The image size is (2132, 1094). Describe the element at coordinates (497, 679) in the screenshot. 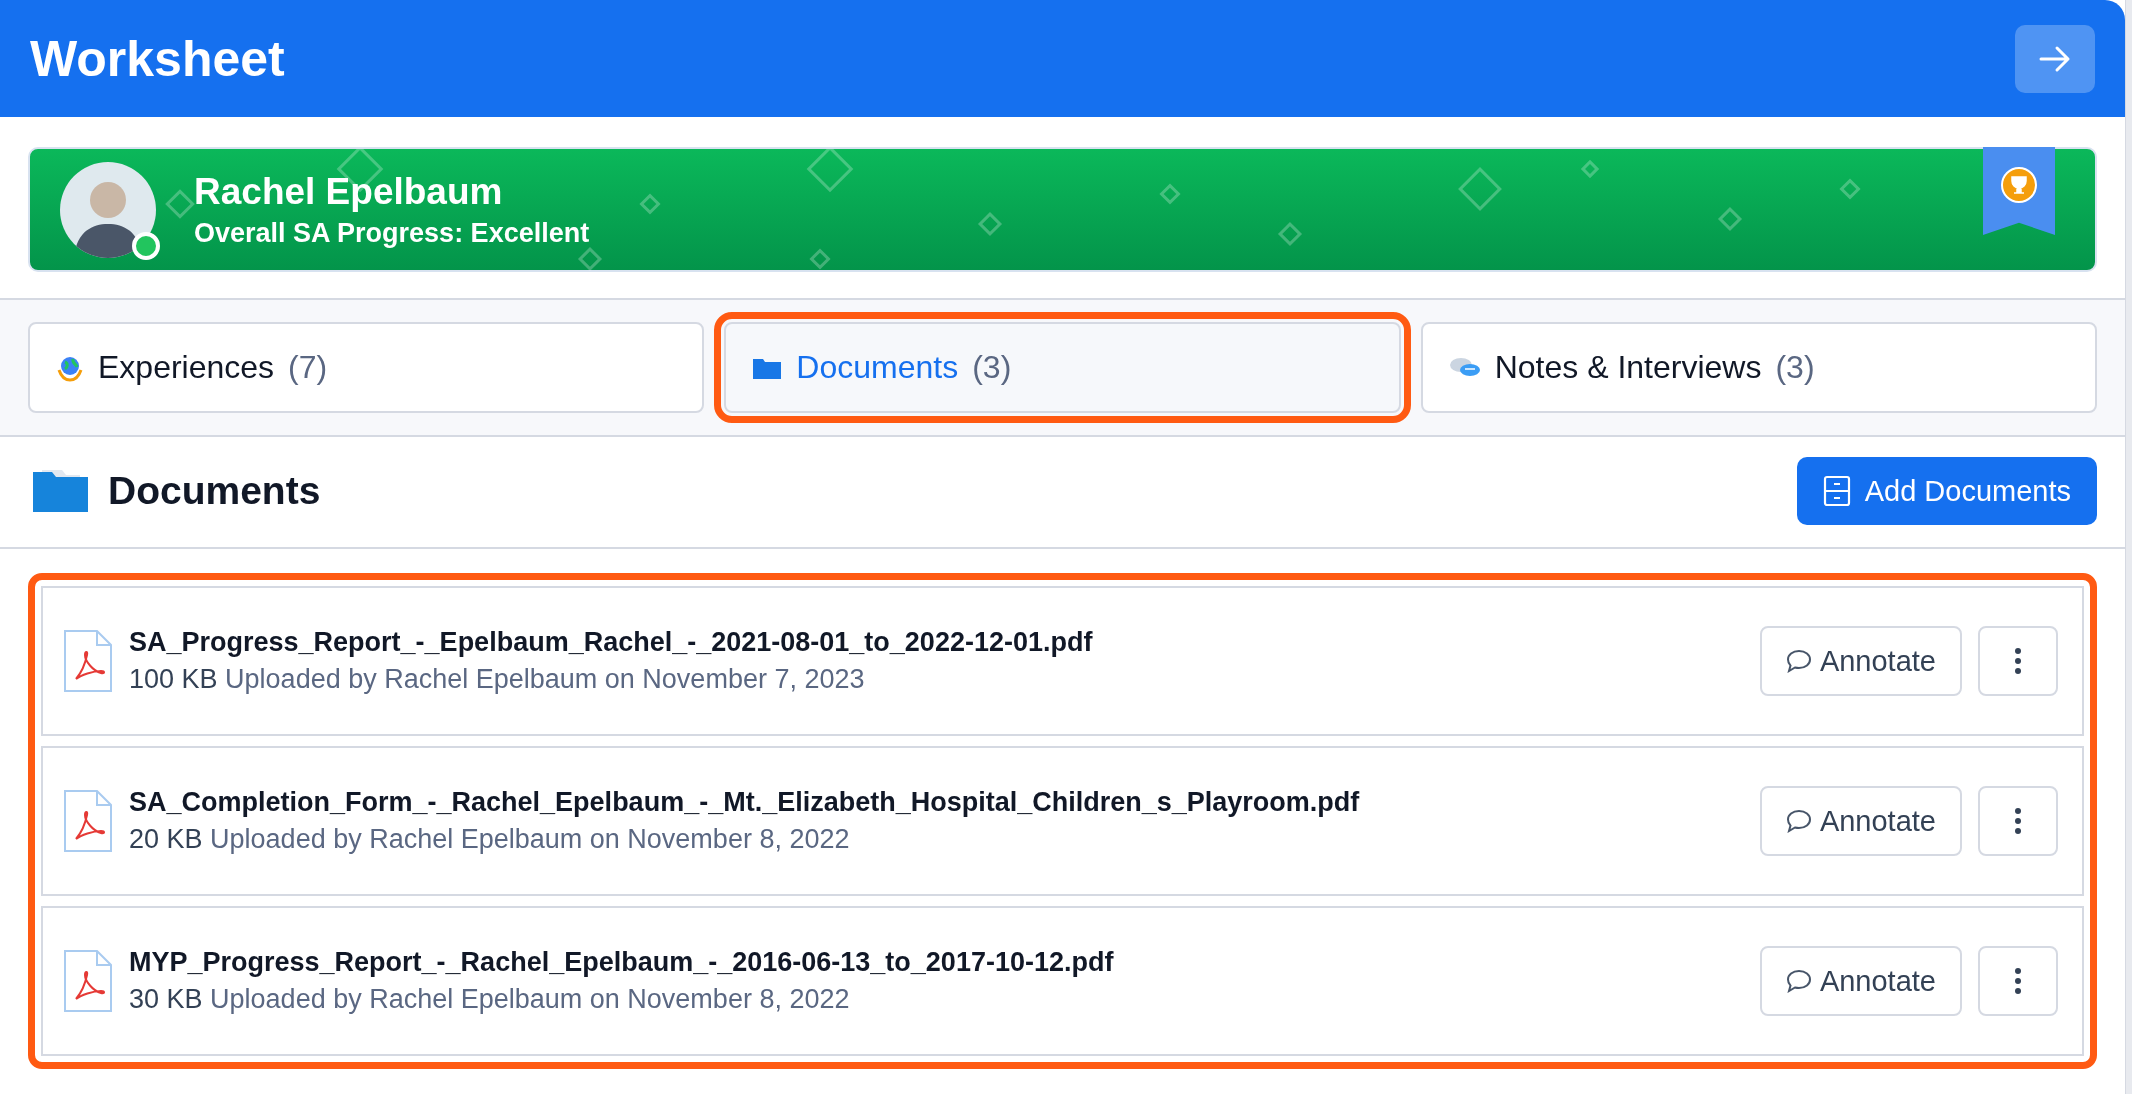

I see `file-details: 100 KB Uploaded by Rachel Epelbaum on November 7, 2023` at that location.